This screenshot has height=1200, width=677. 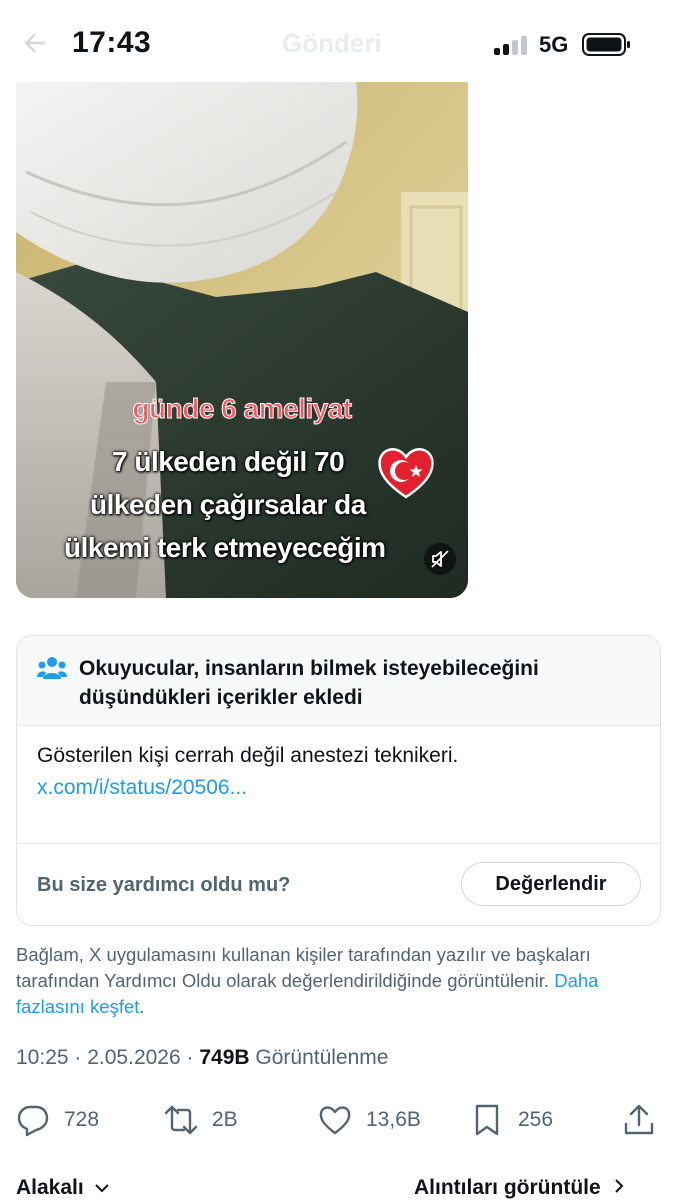 I want to click on related-label: Alakalı, so click(x=50, y=1187).